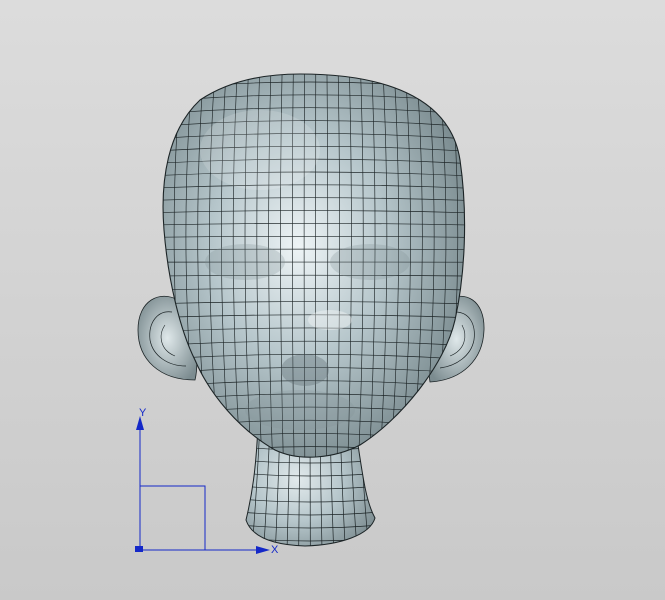 This screenshot has height=600, width=665. What do you see at coordinates (172, 518) in the screenshot?
I see `triad-plane-square` at bounding box center [172, 518].